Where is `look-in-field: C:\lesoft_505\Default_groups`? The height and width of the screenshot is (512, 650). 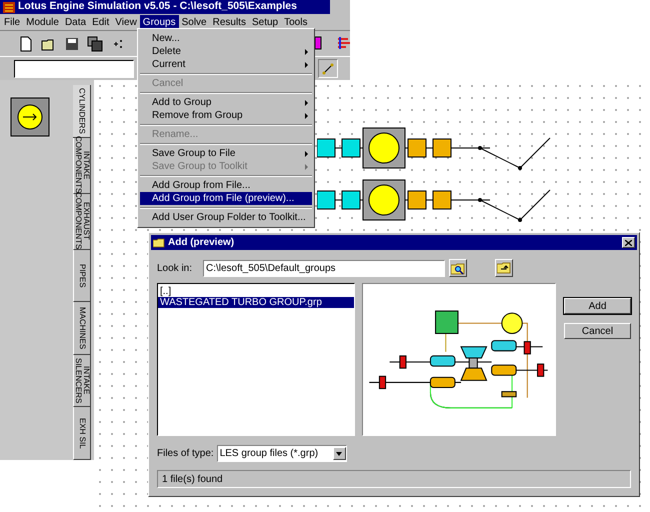
look-in-field: C:\lesoft_505\Default_groups is located at coordinates (324, 268).